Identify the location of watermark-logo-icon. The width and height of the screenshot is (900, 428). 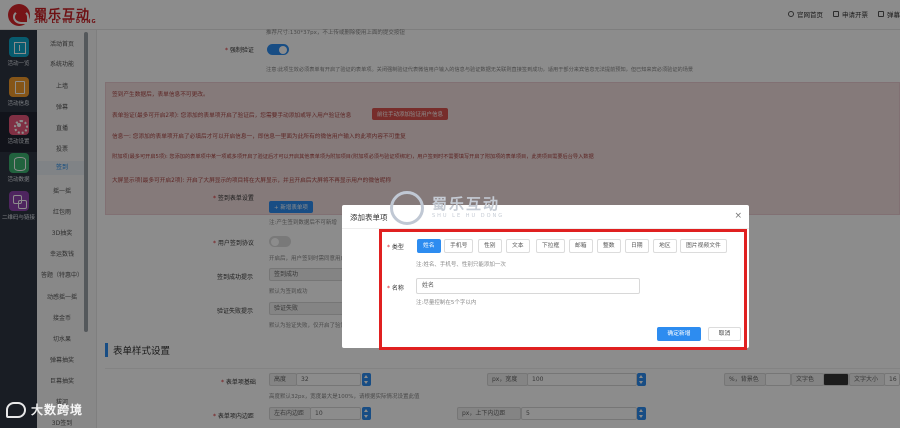
(407, 208).